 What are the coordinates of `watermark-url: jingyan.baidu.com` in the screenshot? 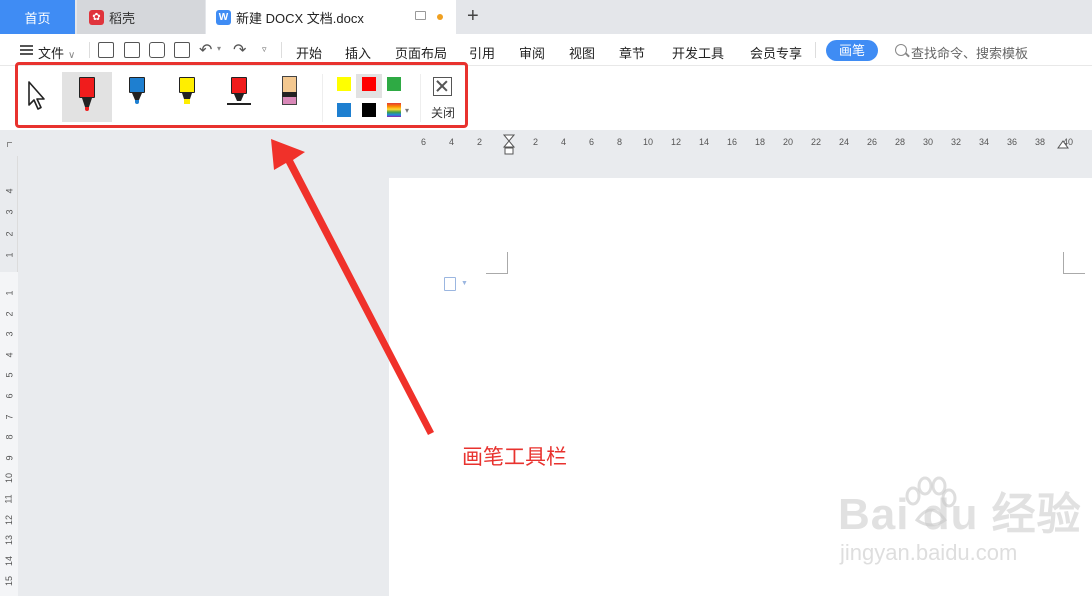 It's located at (929, 552).